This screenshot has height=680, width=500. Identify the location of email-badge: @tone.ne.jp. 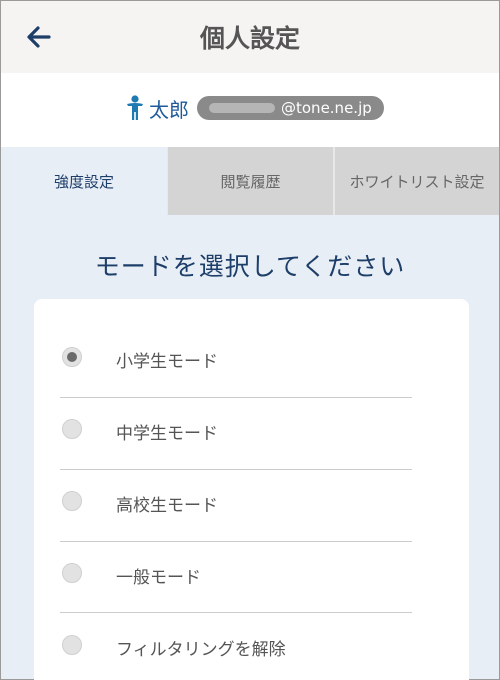
(290, 108).